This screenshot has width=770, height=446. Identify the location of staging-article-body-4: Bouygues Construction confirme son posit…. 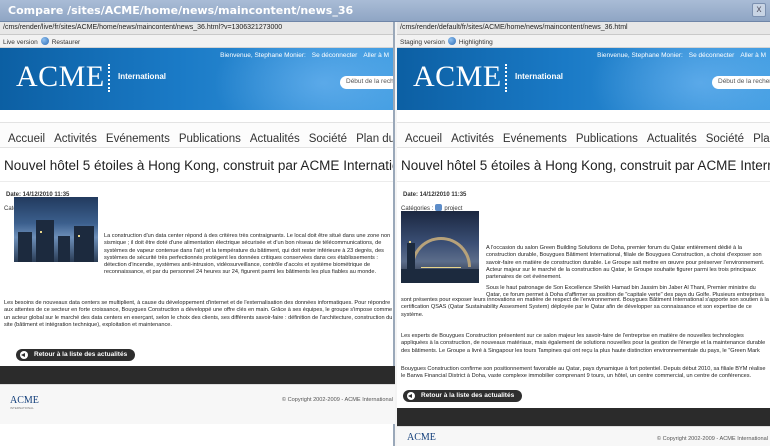
(585, 373).